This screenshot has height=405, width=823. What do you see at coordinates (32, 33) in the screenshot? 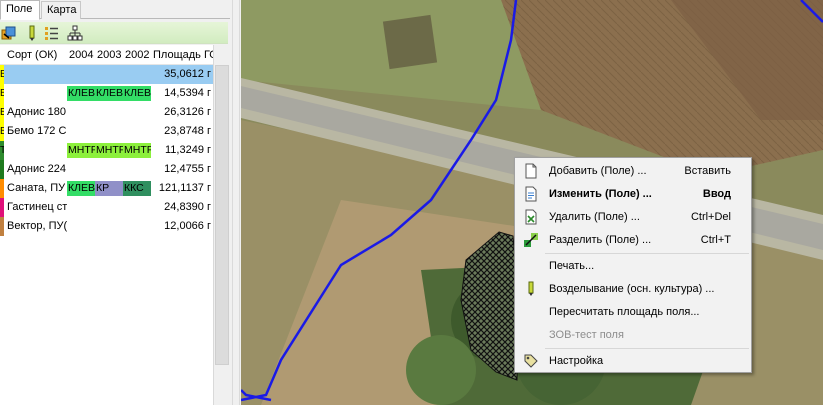
I see `pencil-crop-icon` at bounding box center [32, 33].